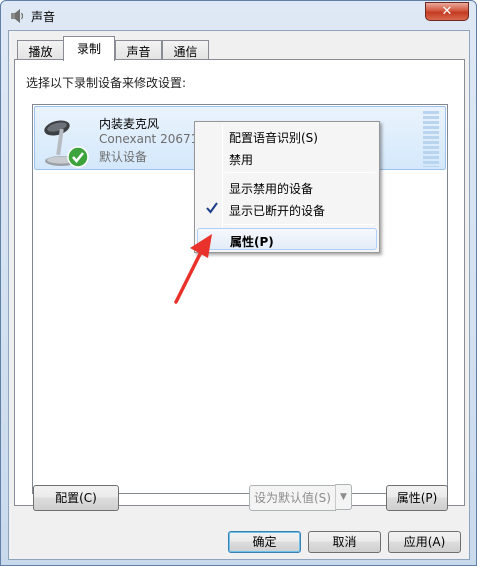 The height and width of the screenshot is (566, 477). What do you see at coordinates (17, 16) in the screenshot?
I see `speaker-icon` at bounding box center [17, 16].